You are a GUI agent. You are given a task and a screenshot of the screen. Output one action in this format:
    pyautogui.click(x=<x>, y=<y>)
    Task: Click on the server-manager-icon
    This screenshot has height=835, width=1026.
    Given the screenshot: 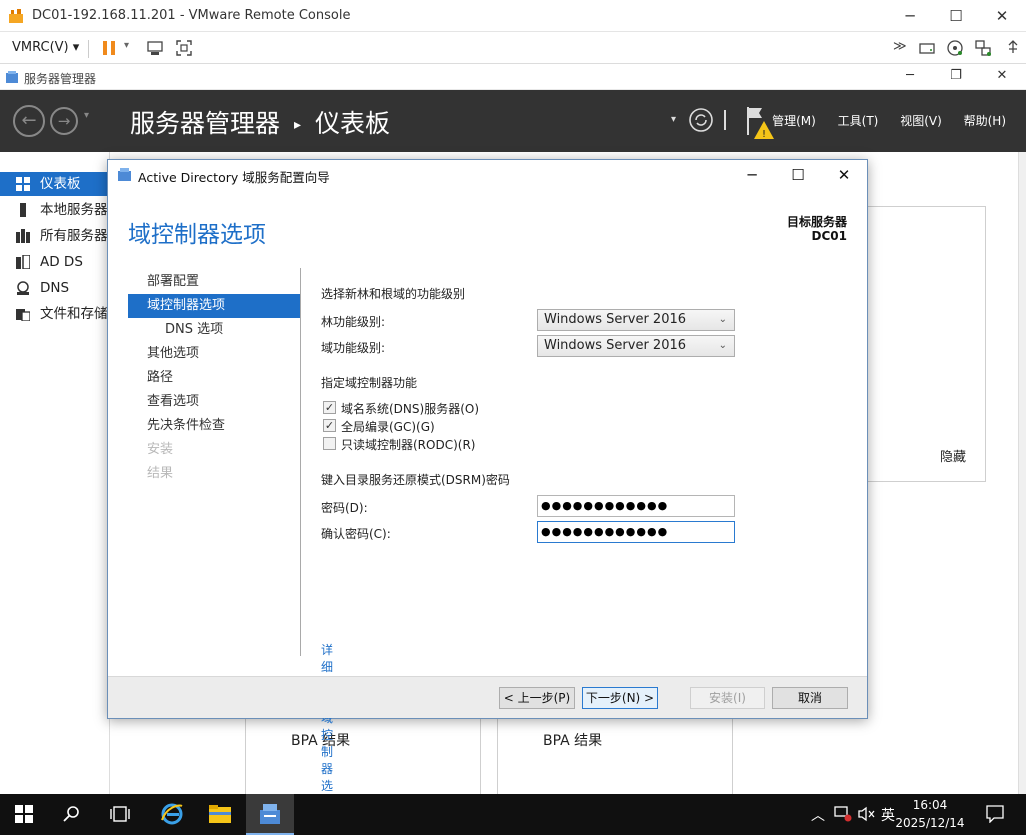 What is the action you would take?
    pyautogui.click(x=270, y=814)
    